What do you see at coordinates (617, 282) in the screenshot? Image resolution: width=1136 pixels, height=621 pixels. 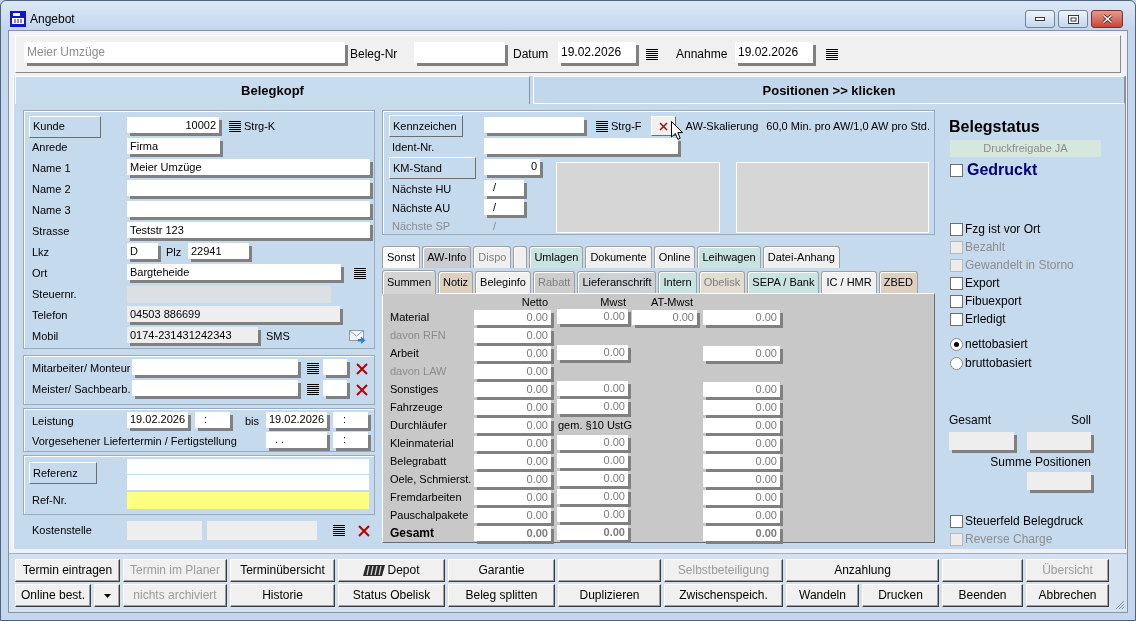 I see `tab: Lieferanschrift` at bounding box center [617, 282].